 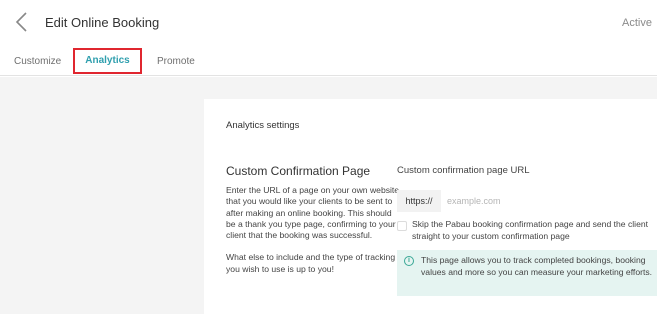 I want to click on card-title: Custom Confirmation Page, so click(x=298, y=171).